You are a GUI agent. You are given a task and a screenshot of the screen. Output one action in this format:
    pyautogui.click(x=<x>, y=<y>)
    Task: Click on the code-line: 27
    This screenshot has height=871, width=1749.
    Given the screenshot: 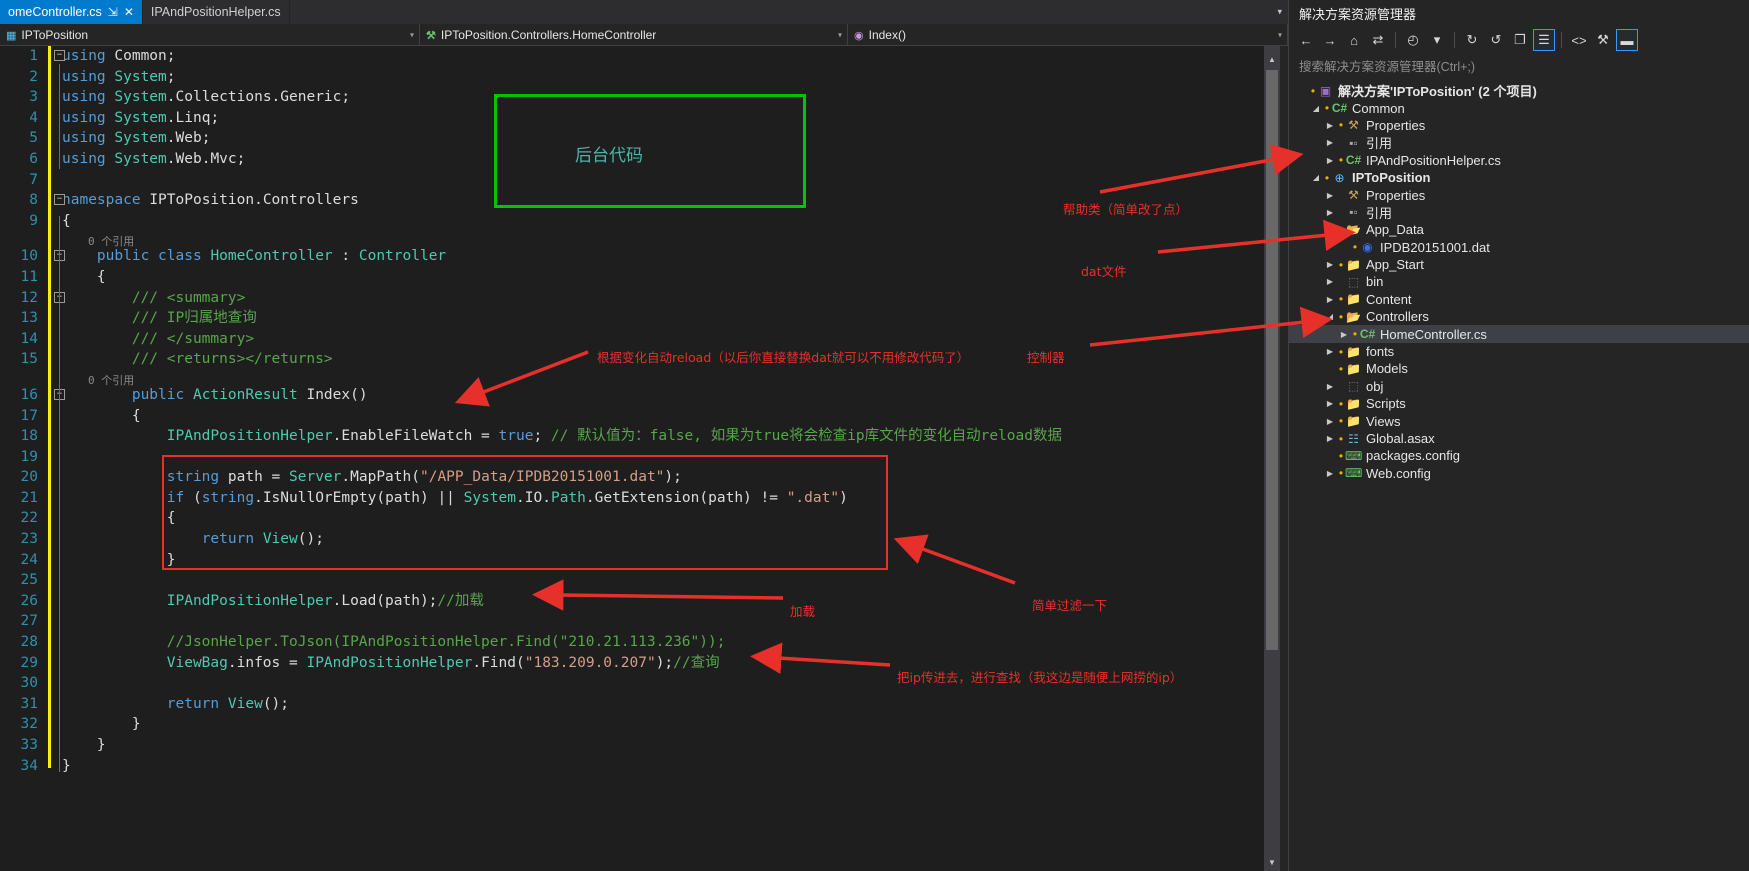 What is the action you would take?
    pyautogui.click(x=531, y=621)
    